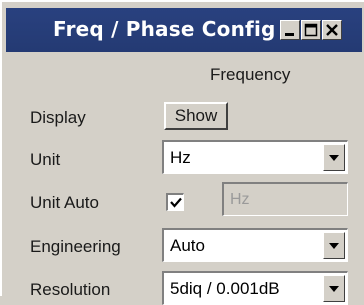 Image resolution: width=364 pixels, height=305 pixels. What do you see at coordinates (255, 157) in the screenshot?
I see `unit-select: Hz` at bounding box center [255, 157].